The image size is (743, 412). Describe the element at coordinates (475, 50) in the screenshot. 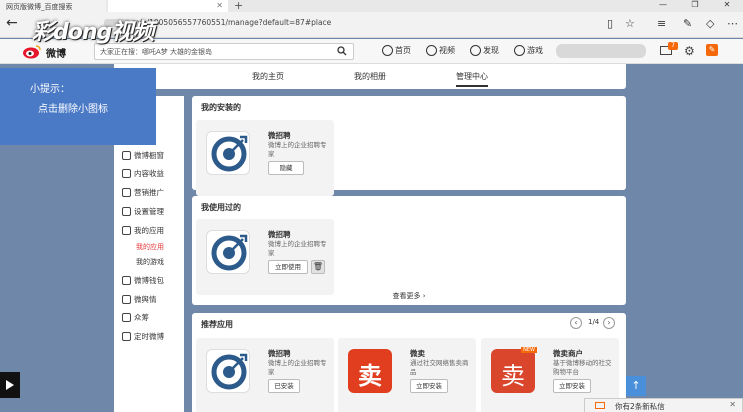

I see `compass-icon` at that location.